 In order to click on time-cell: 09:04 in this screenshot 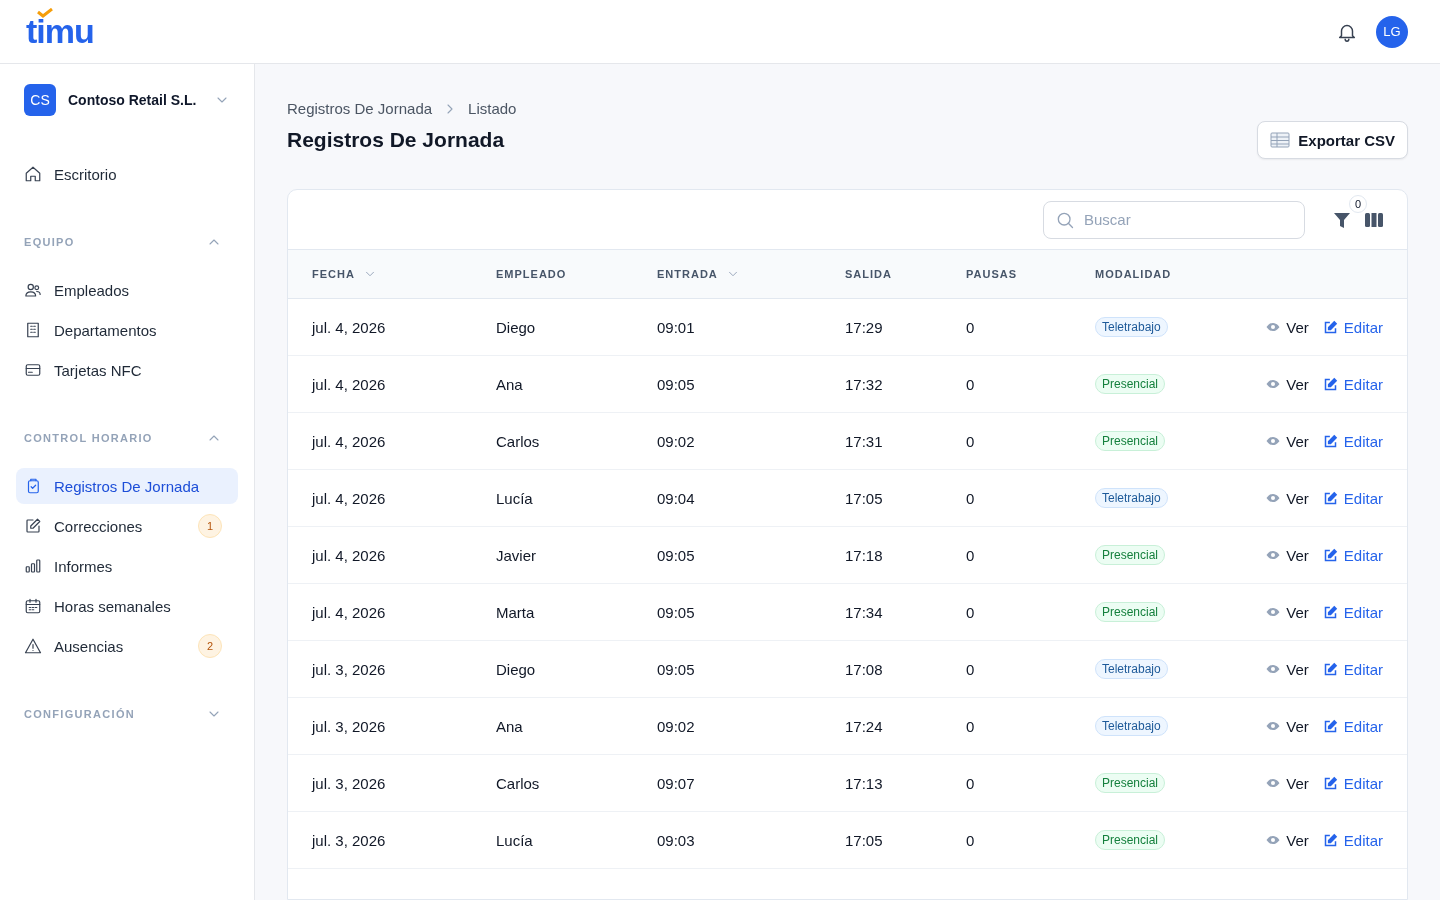, I will do `click(676, 498)`.